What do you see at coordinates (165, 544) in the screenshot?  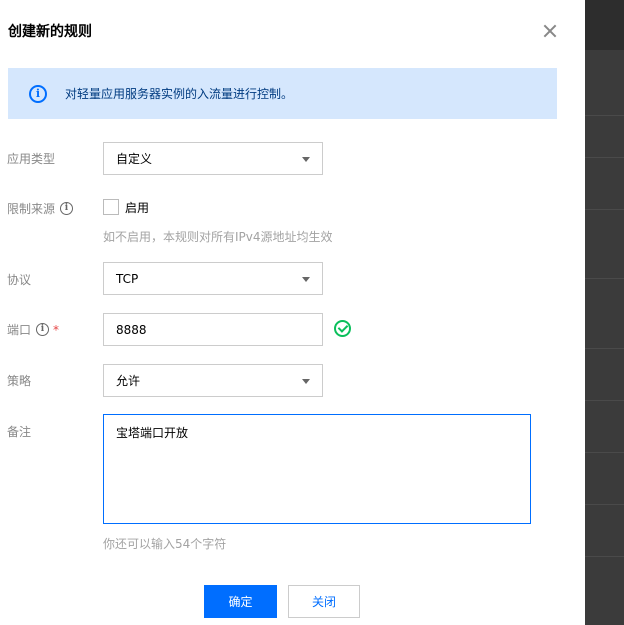 I see `remark-char-count: 你还可以输入54个字符` at bounding box center [165, 544].